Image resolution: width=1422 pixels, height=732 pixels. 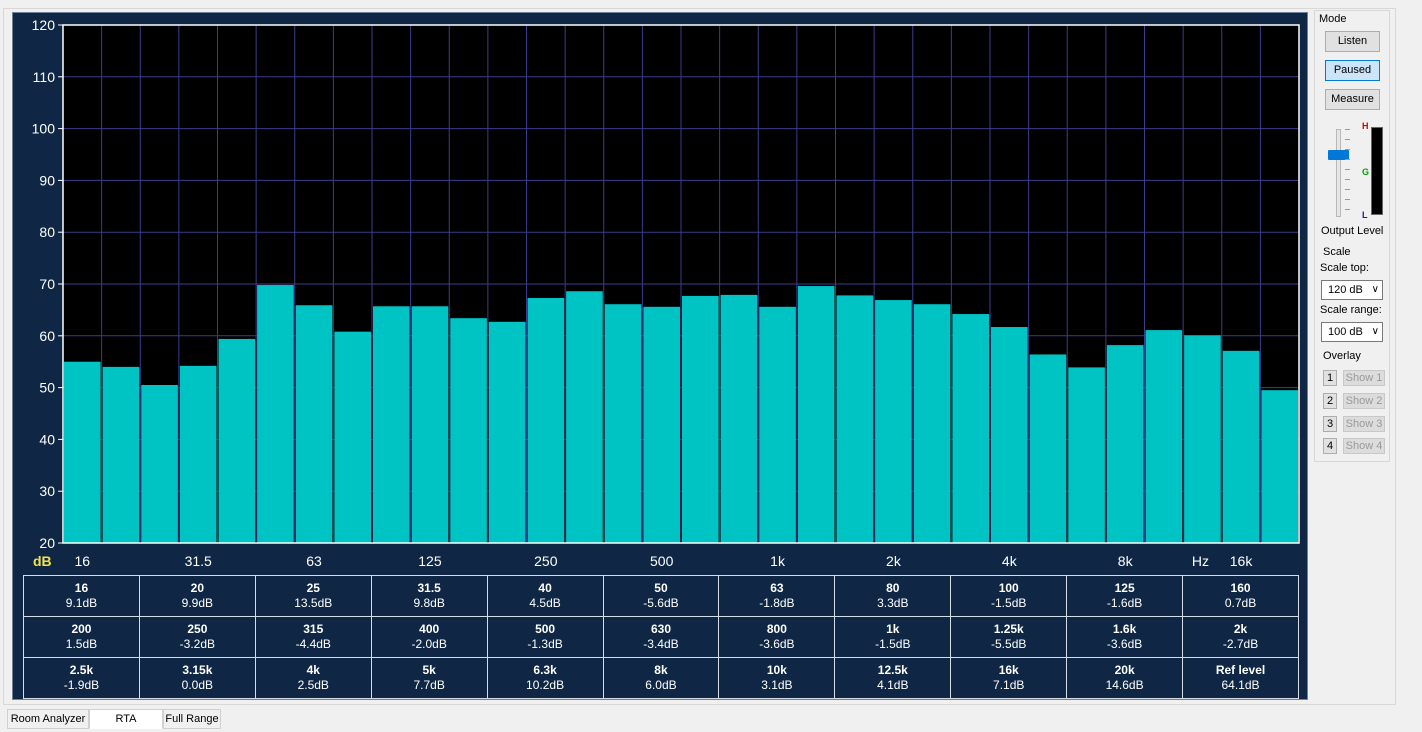 What do you see at coordinates (545, 685) in the screenshot?
I see `band-level: 10.2dB` at bounding box center [545, 685].